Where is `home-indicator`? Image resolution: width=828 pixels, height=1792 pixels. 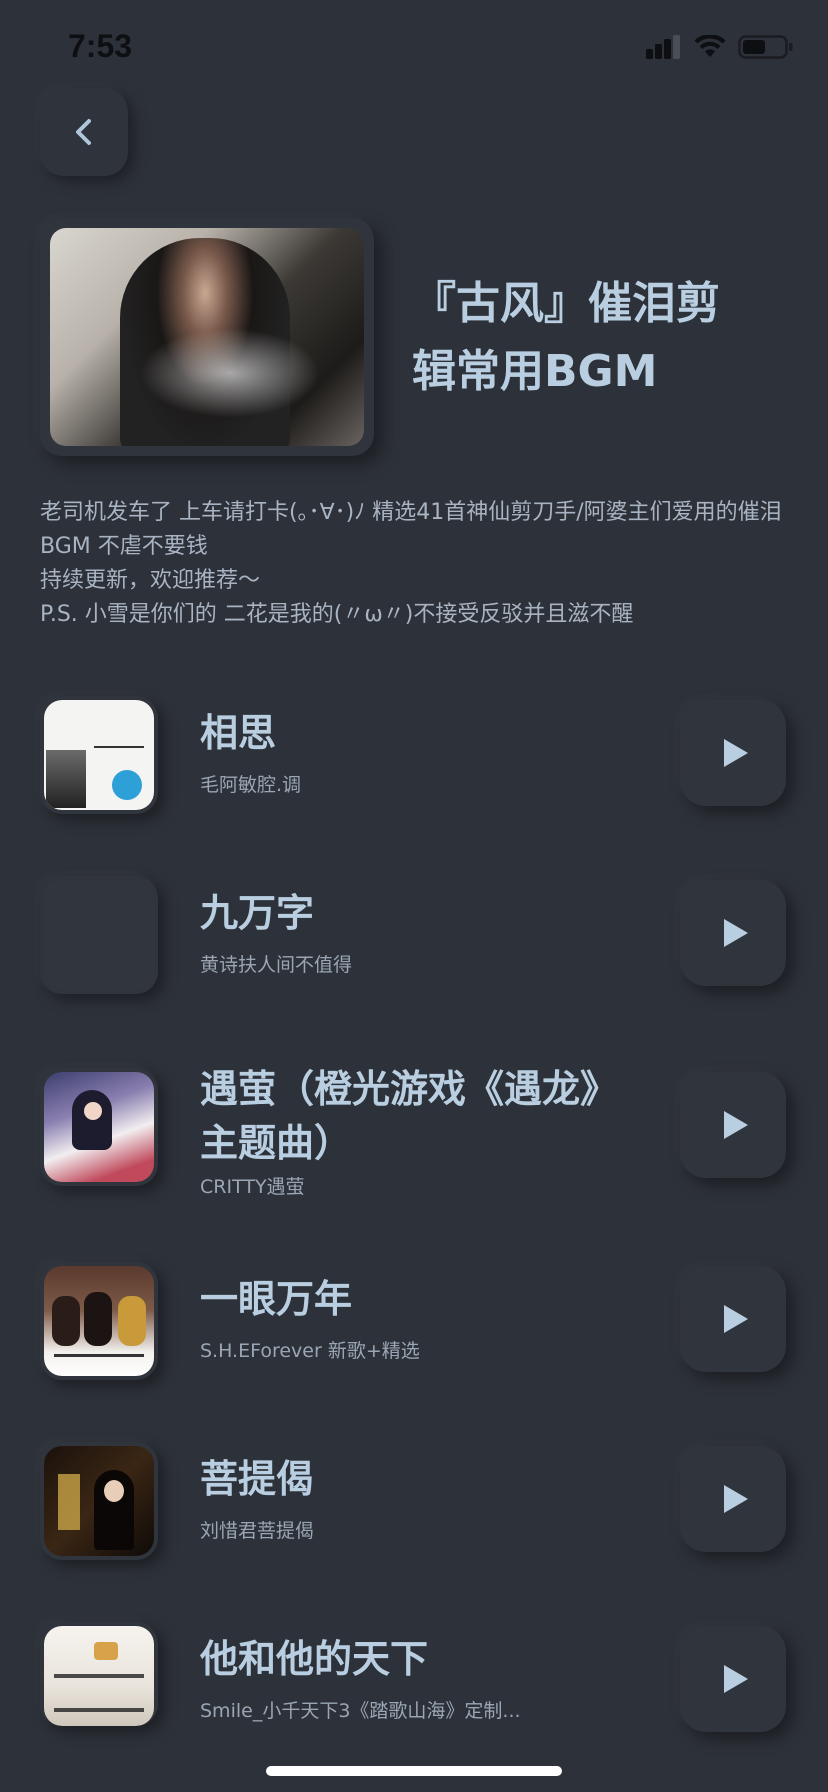 home-indicator is located at coordinates (414, 1771).